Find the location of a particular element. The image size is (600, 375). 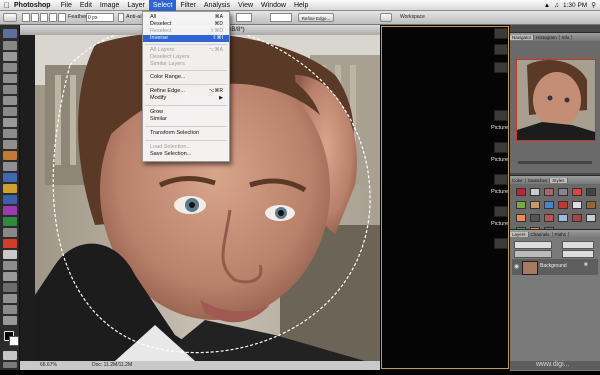

screen-mode-icon is located at coordinates (10, 365).